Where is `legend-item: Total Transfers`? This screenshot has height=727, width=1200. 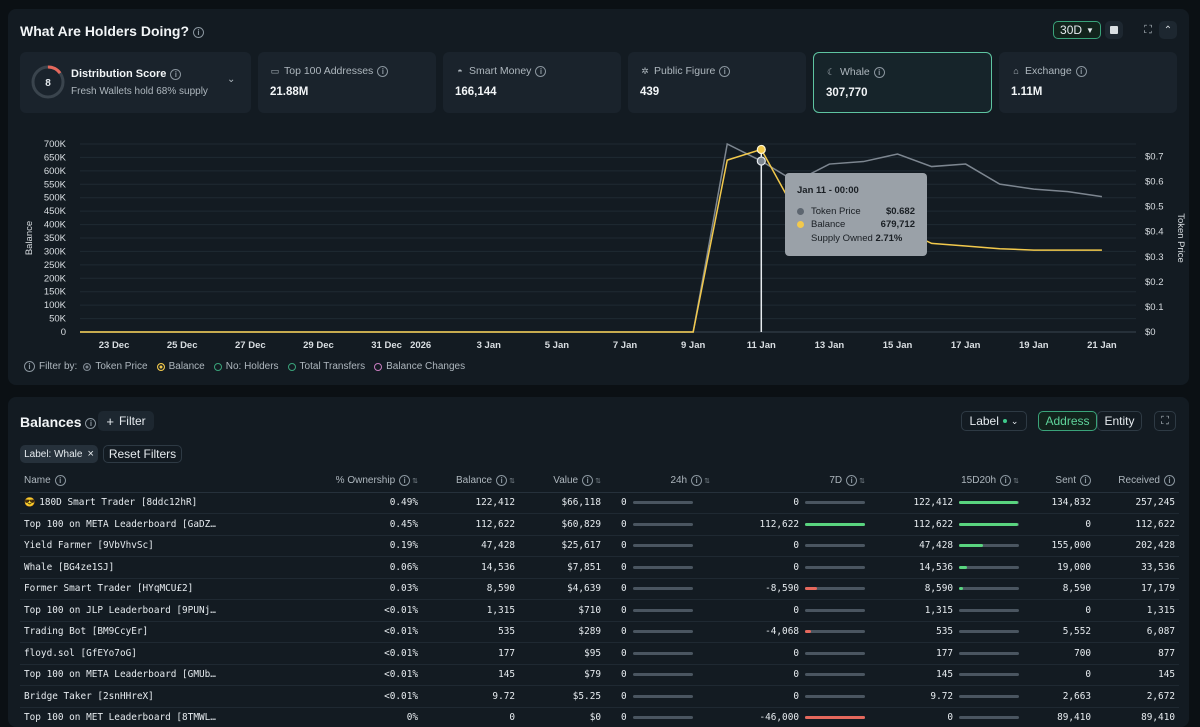
legend-item: Total Transfers is located at coordinates (326, 366).